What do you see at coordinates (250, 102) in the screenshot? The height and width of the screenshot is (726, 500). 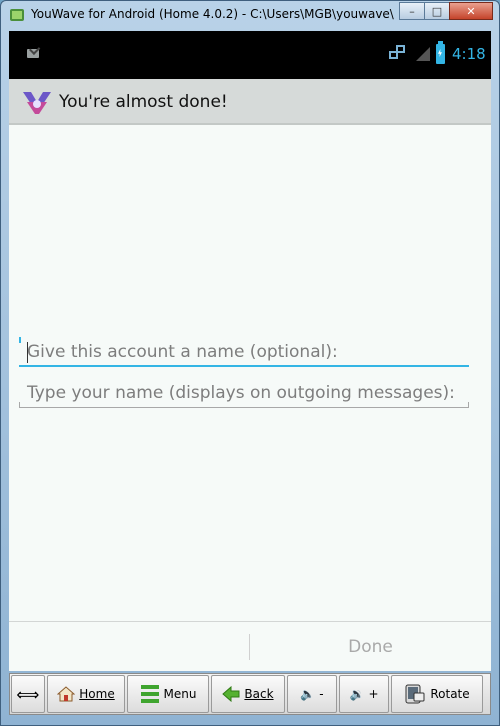 I see `action-bar: You're almost done!` at bounding box center [250, 102].